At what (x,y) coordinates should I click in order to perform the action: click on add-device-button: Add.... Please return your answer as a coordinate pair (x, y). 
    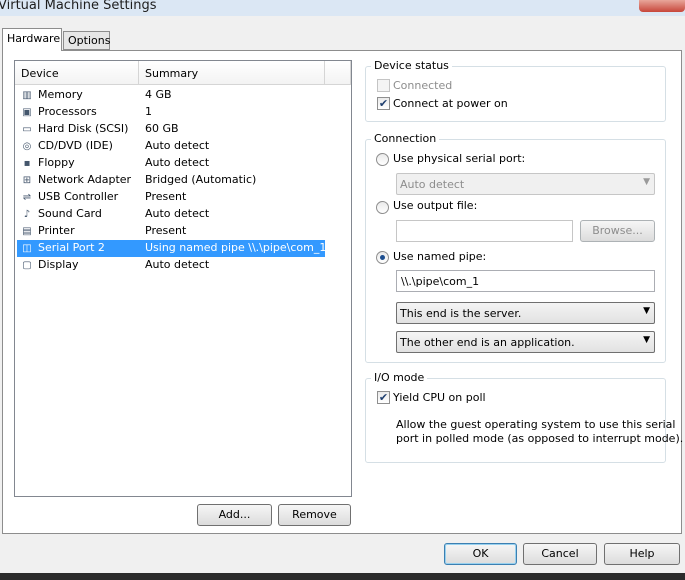
    Looking at the image, I should click on (234, 515).